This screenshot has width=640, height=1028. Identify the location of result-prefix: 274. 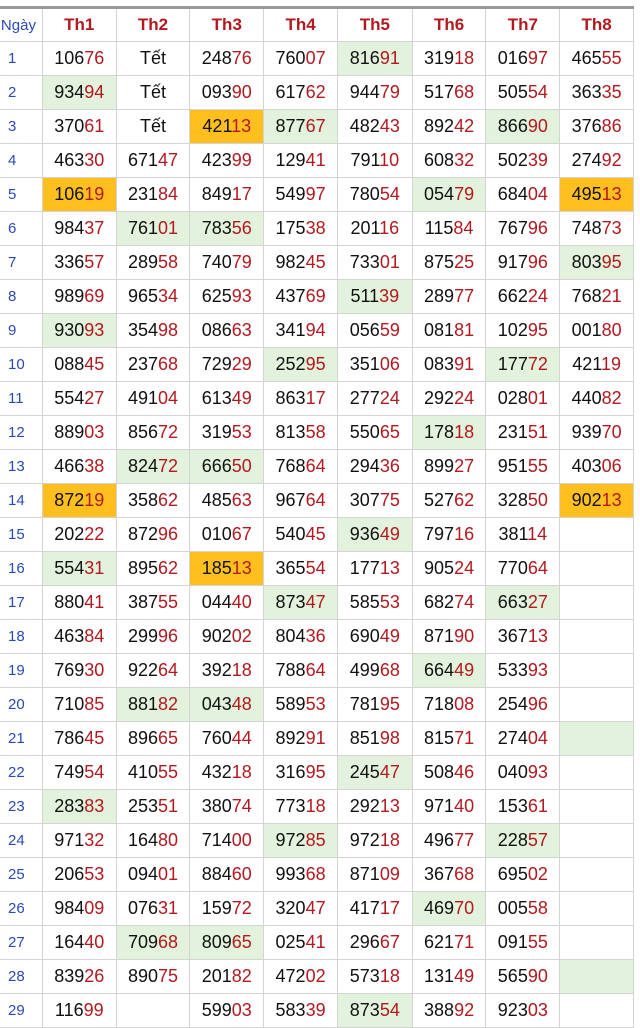
(586, 160).